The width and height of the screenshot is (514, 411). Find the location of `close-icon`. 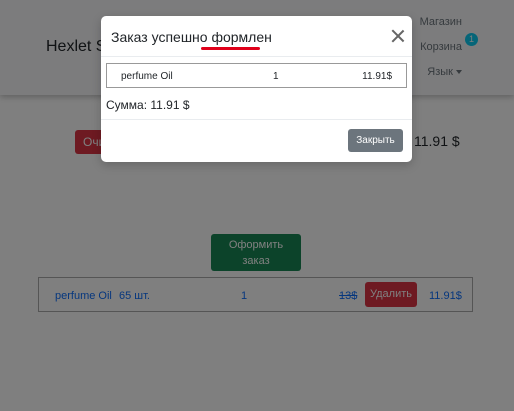

close-icon is located at coordinates (398, 36).